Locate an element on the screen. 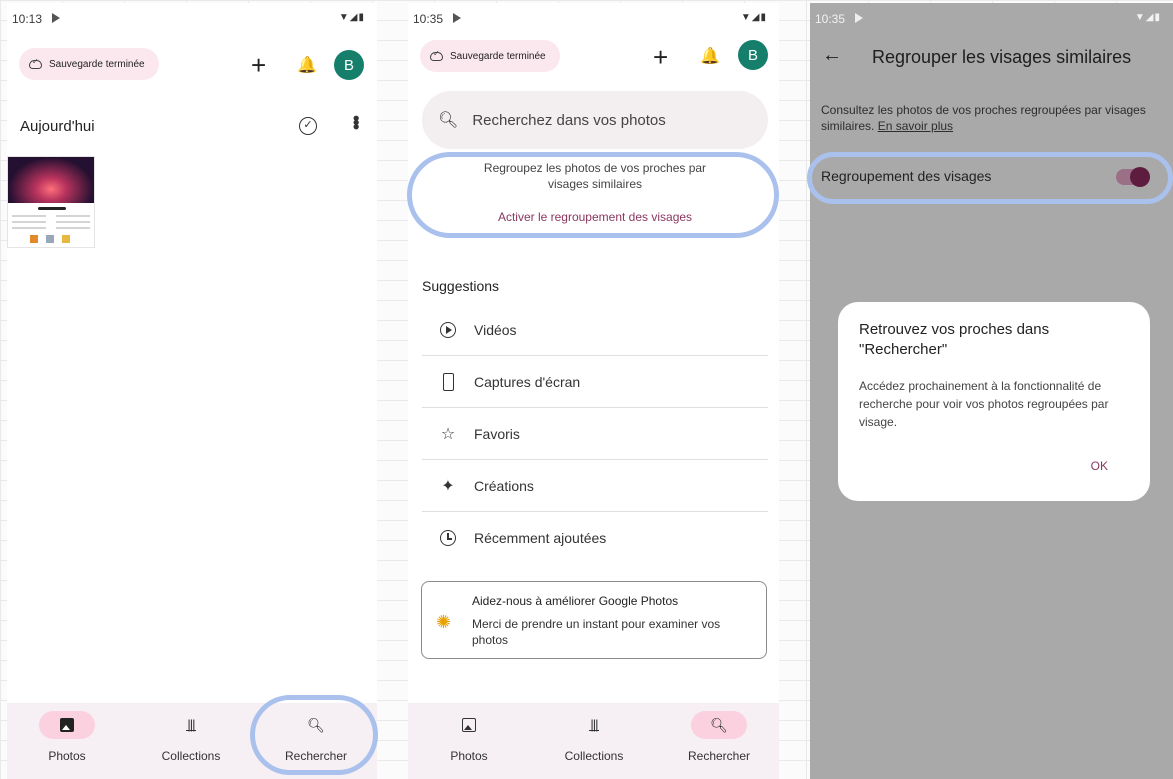 The width and height of the screenshot is (1173, 779). suggestions-heading: Suggestions is located at coordinates (461, 286).